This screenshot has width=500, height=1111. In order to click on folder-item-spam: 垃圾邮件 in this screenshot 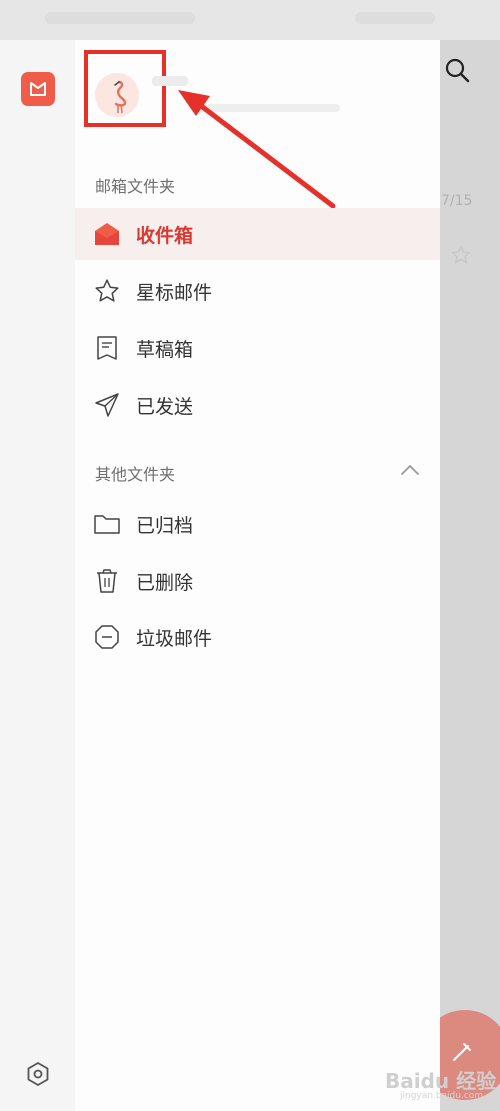, I will do `click(257, 637)`.